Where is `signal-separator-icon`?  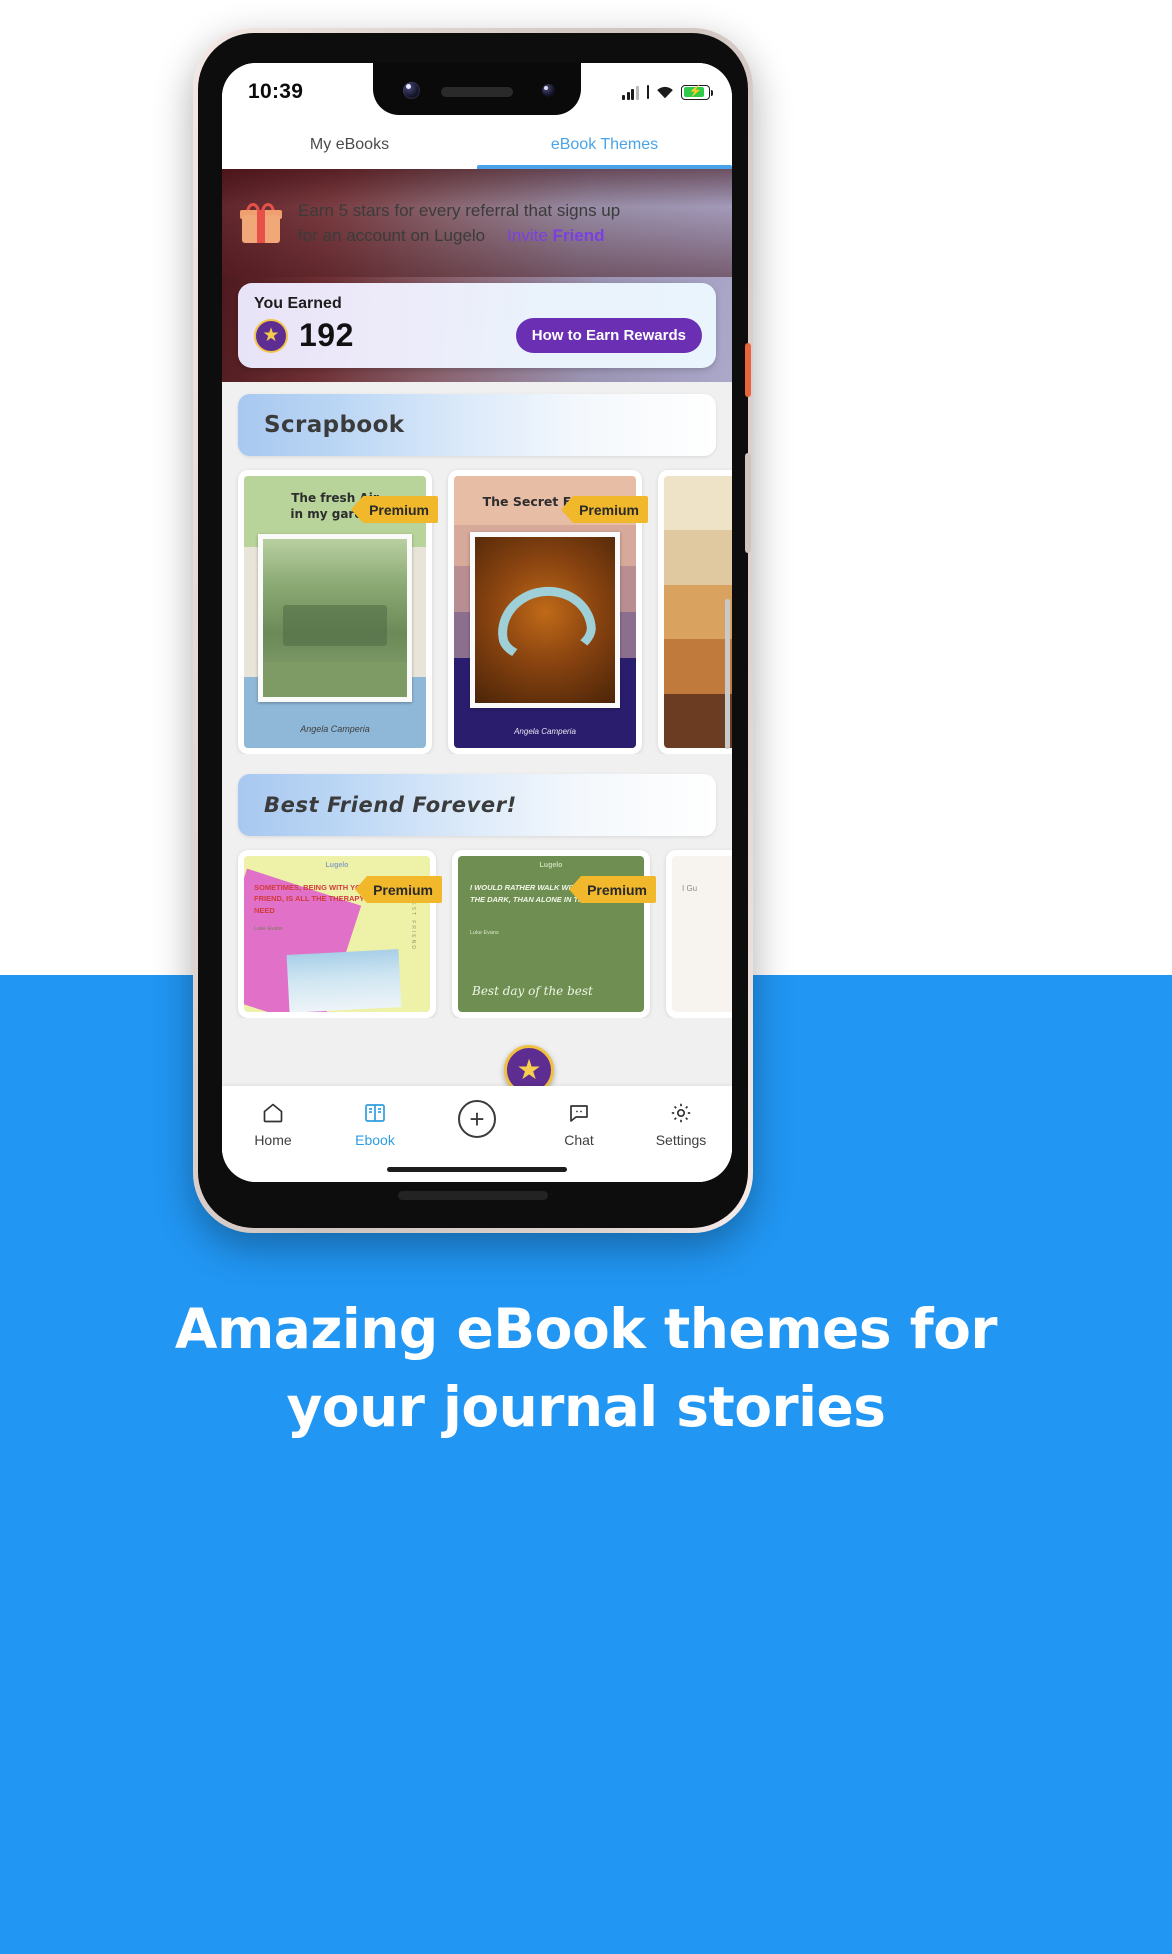
signal-separator-icon is located at coordinates (647, 92).